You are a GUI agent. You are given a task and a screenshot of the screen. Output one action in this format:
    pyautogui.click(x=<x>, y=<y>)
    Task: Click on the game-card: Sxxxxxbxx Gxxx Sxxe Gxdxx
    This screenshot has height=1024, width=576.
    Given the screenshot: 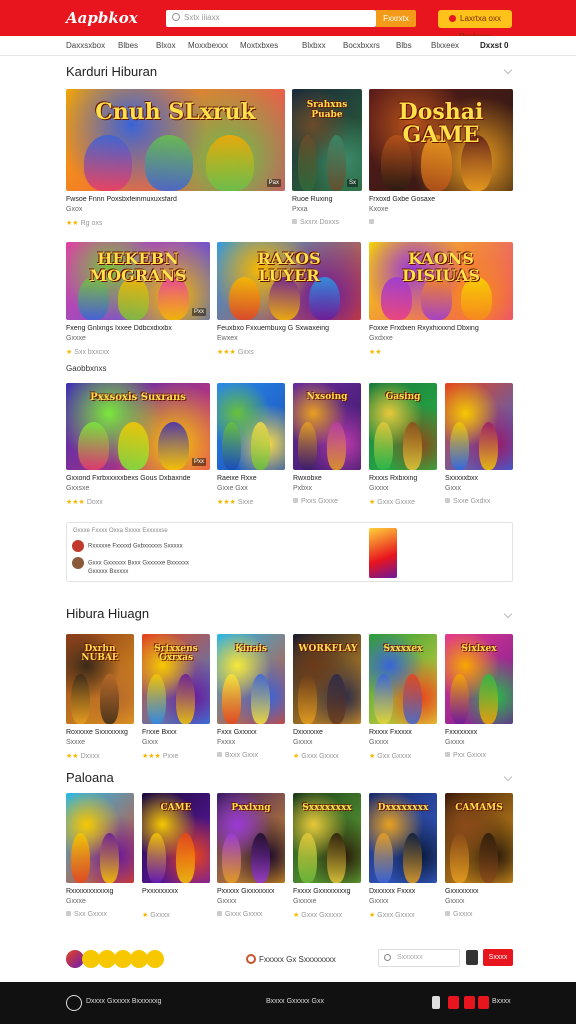 What is the action you would take?
    pyautogui.click(x=479, y=444)
    